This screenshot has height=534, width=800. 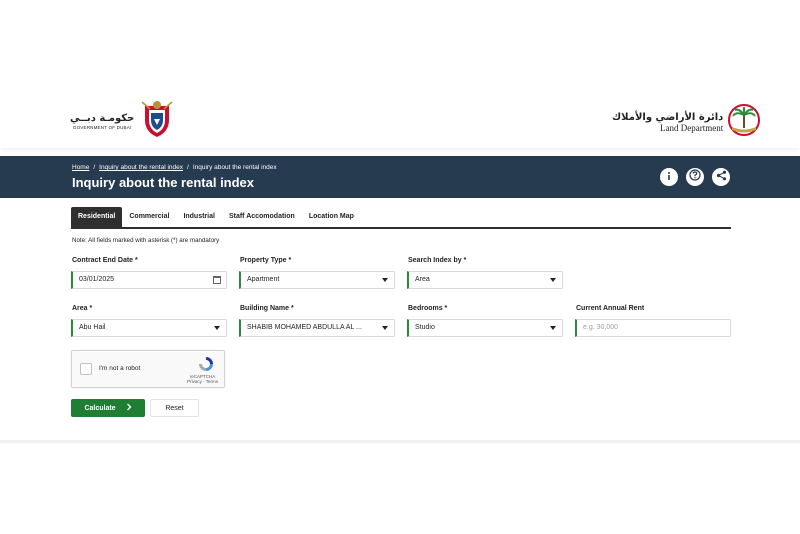 I want to click on reset-button: Reset, so click(x=174, y=408).